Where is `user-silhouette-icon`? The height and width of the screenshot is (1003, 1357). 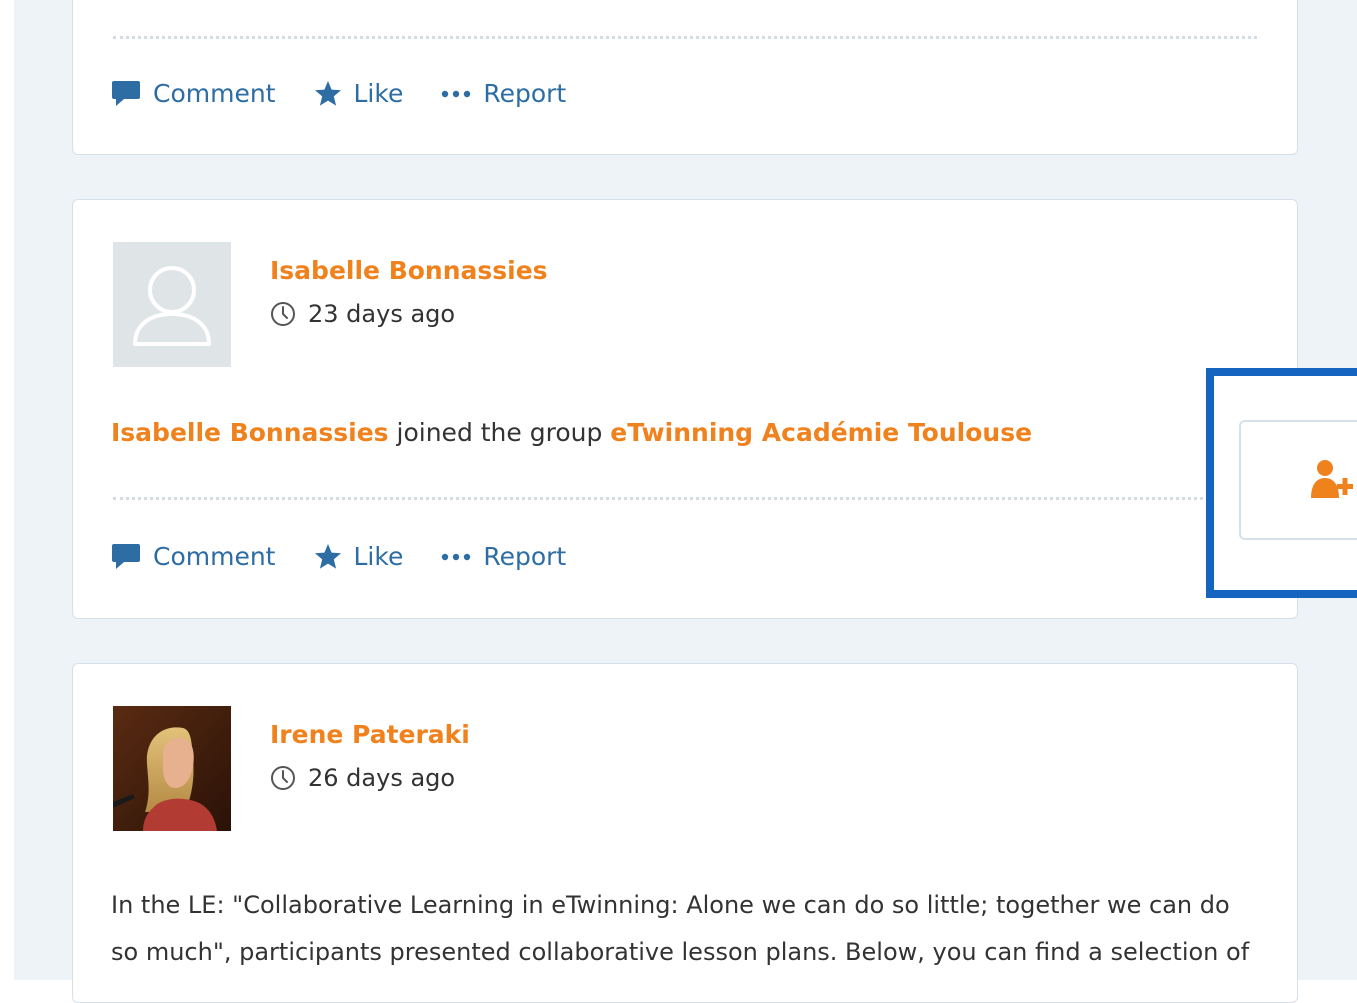 user-silhouette-icon is located at coordinates (172, 306).